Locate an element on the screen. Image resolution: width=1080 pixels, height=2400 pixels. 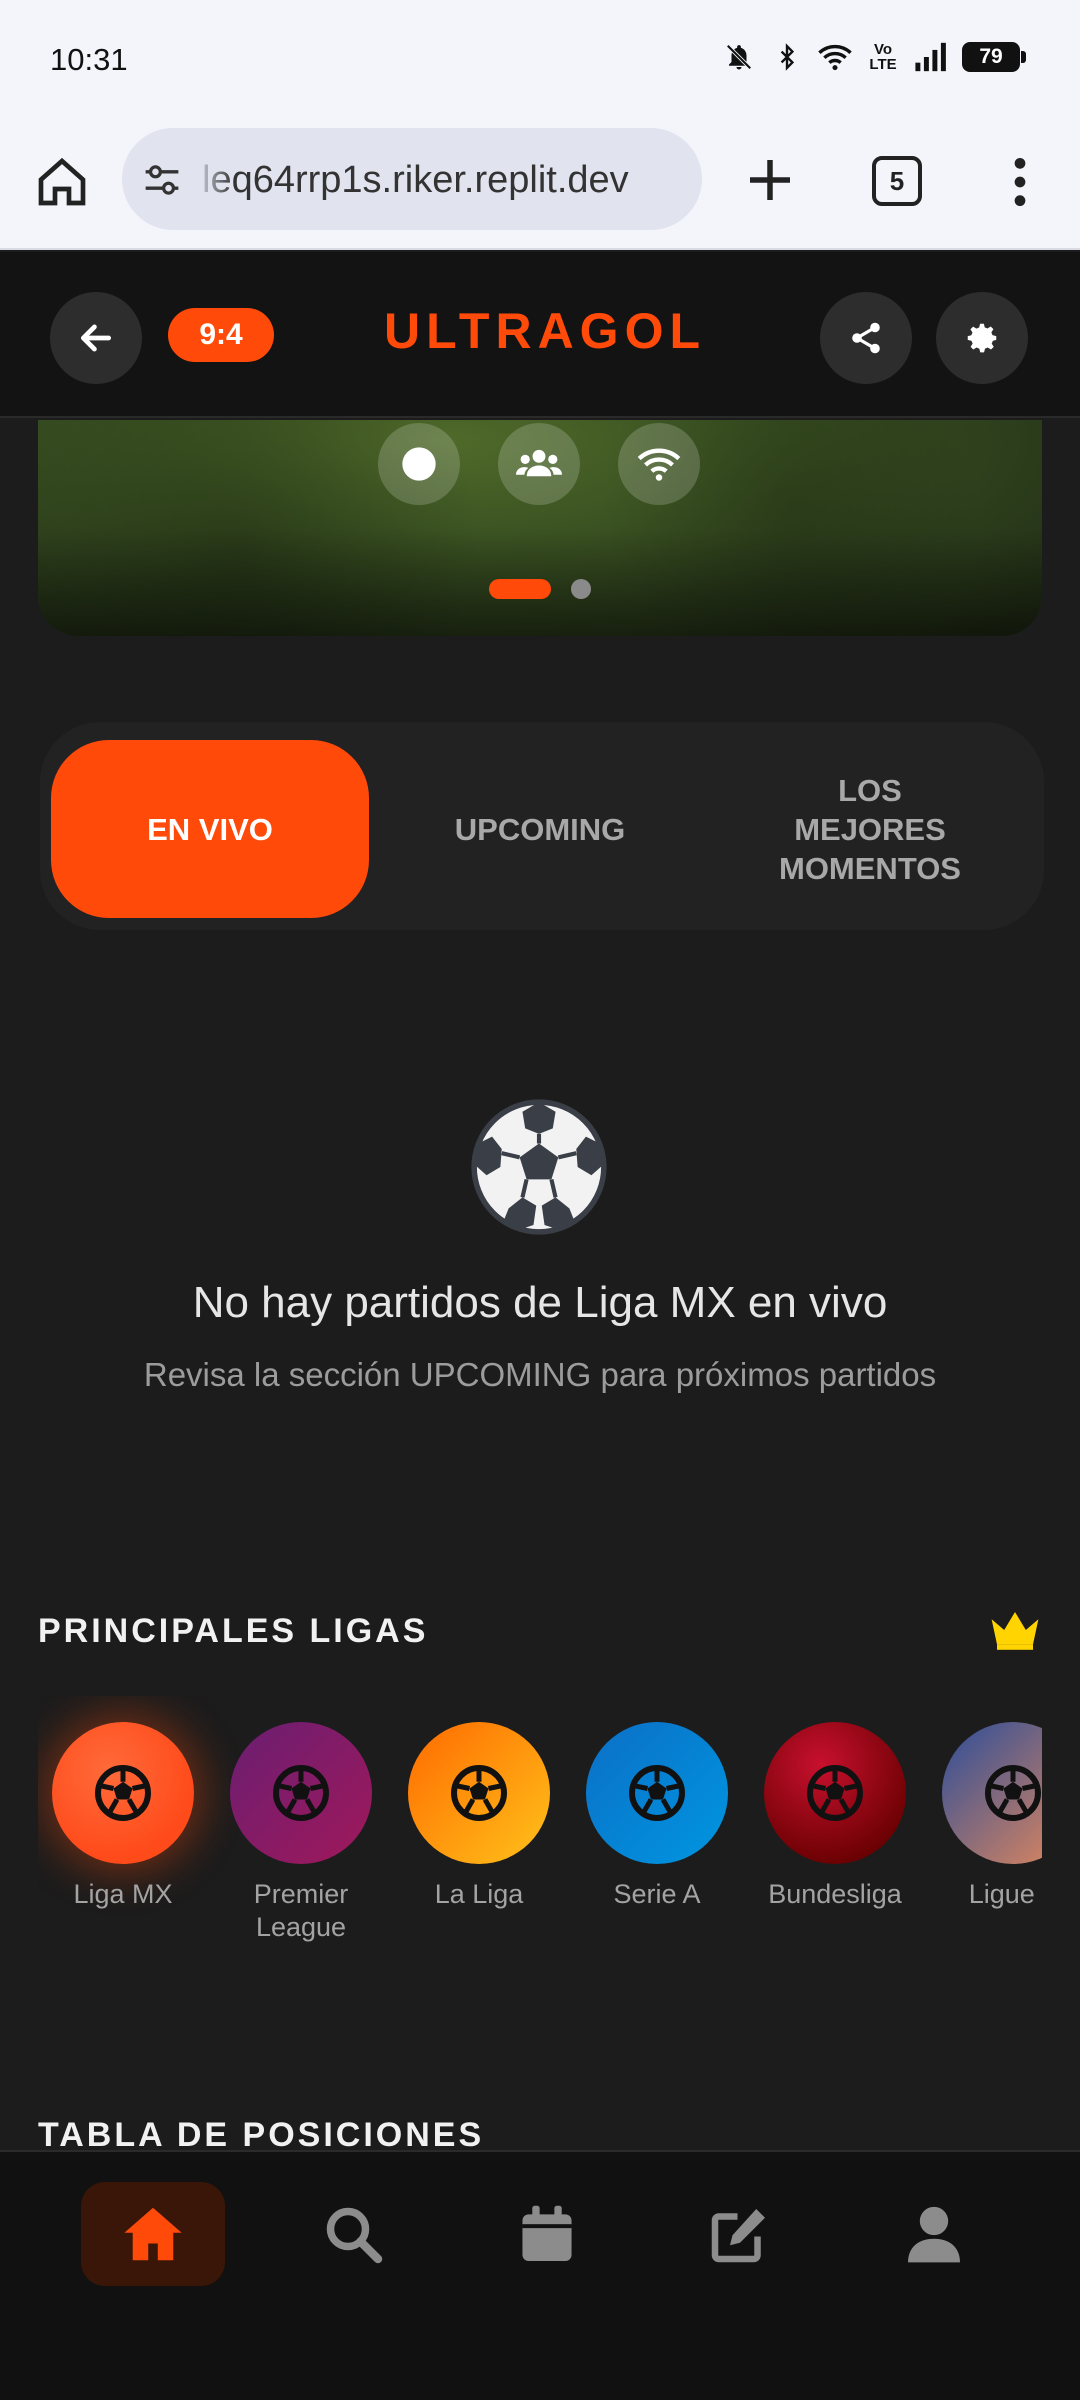
viewers-indicator is located at coordinates (539, 464).